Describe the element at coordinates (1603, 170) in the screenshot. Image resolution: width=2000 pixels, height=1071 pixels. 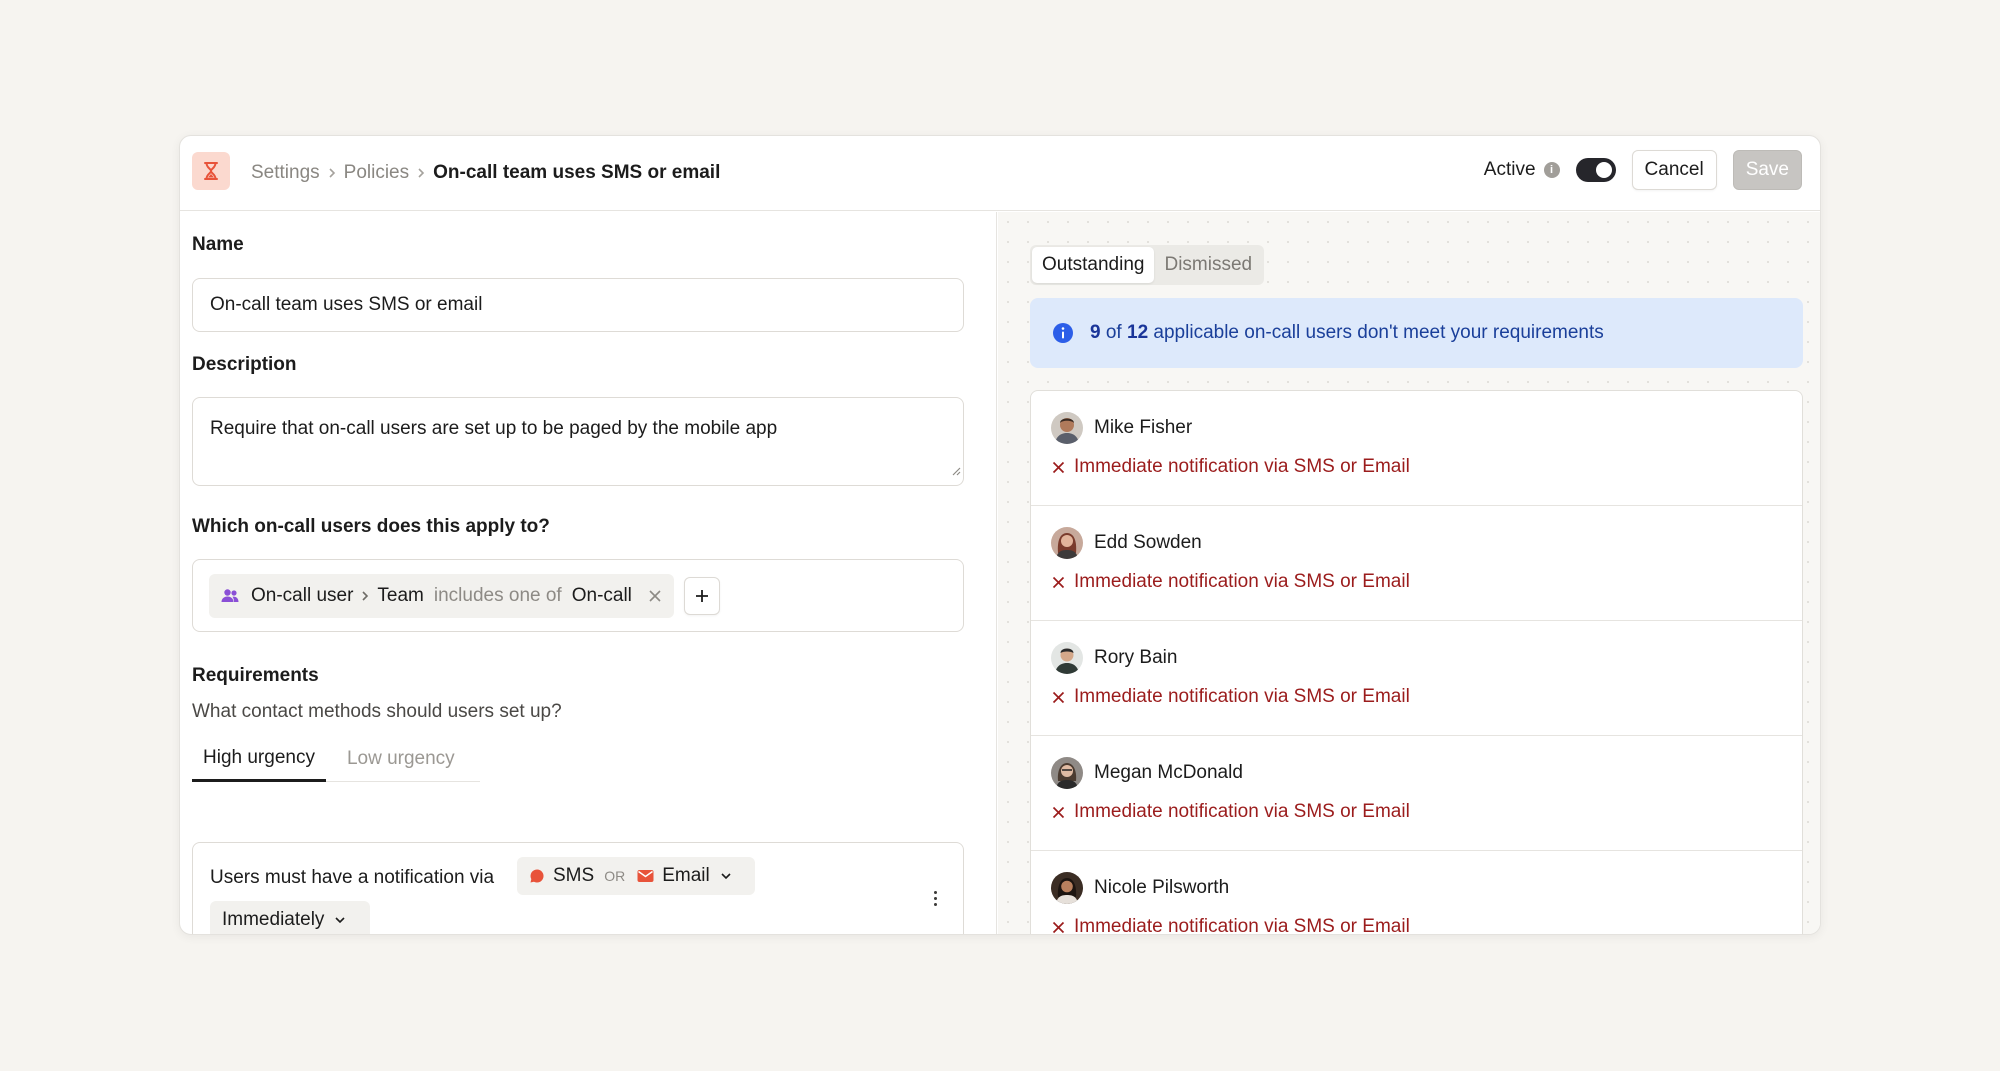
I see `toggle-knob` at that location.